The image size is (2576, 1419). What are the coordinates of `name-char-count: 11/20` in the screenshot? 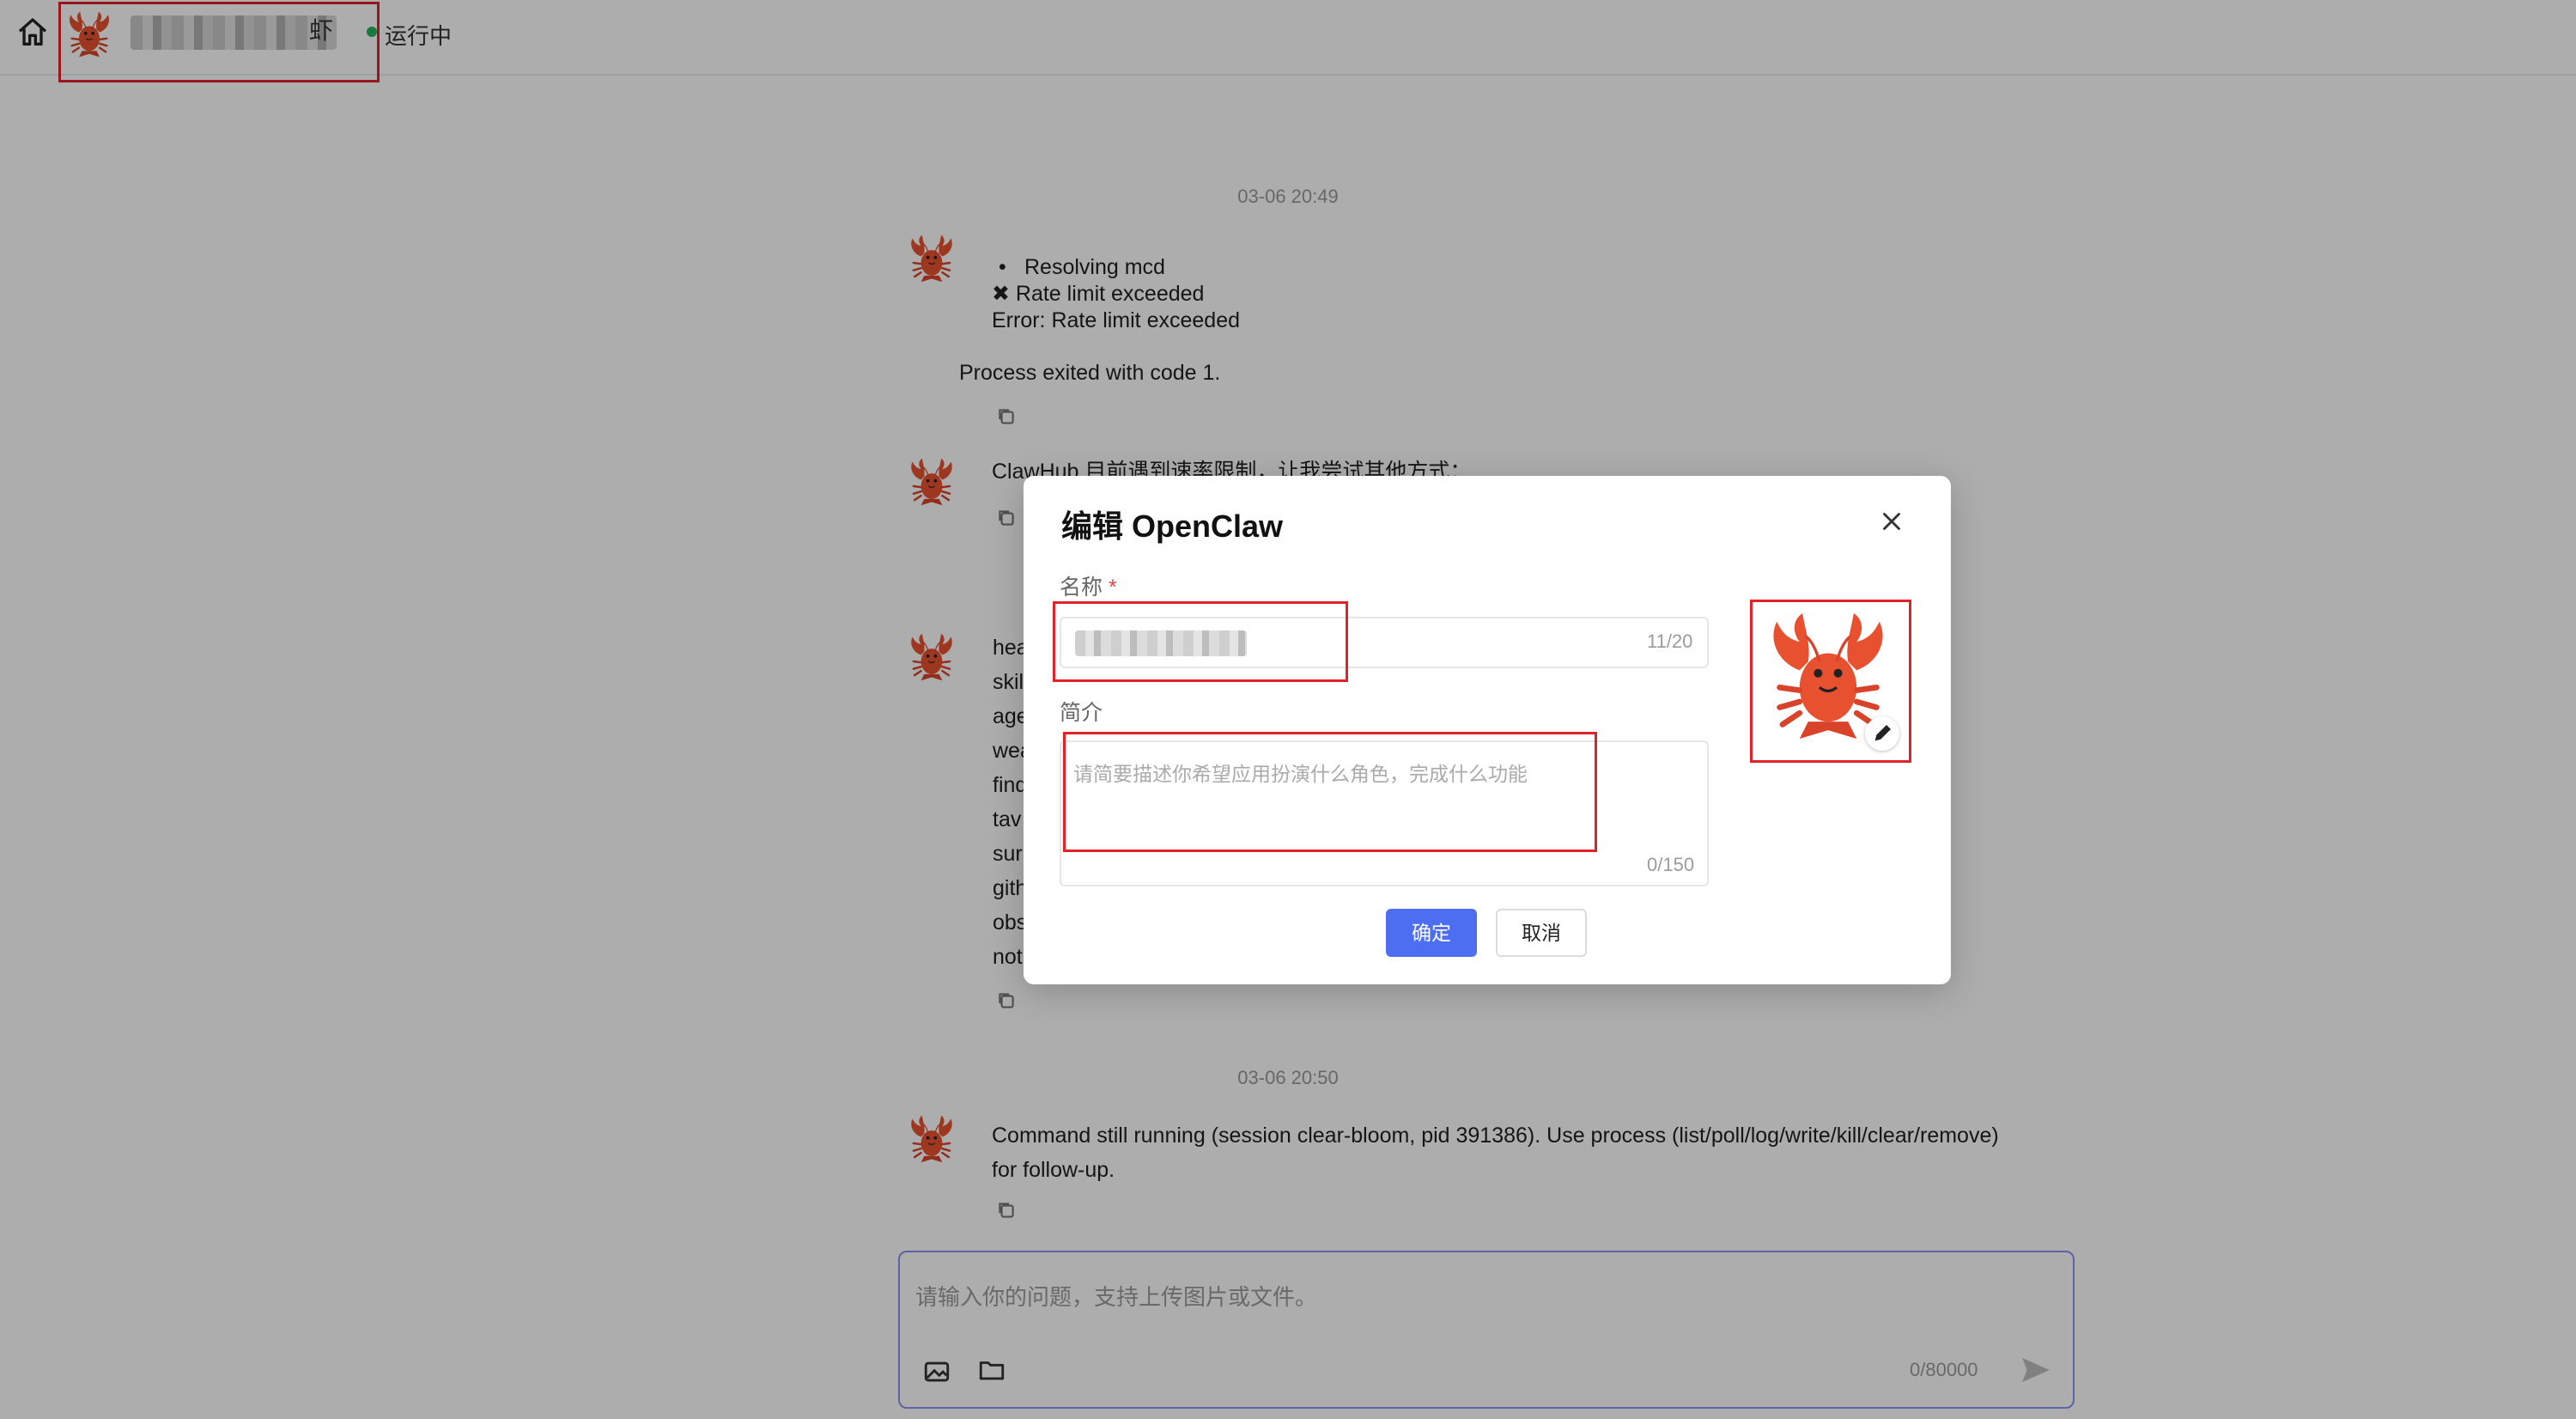 It's located at (1670, 641).